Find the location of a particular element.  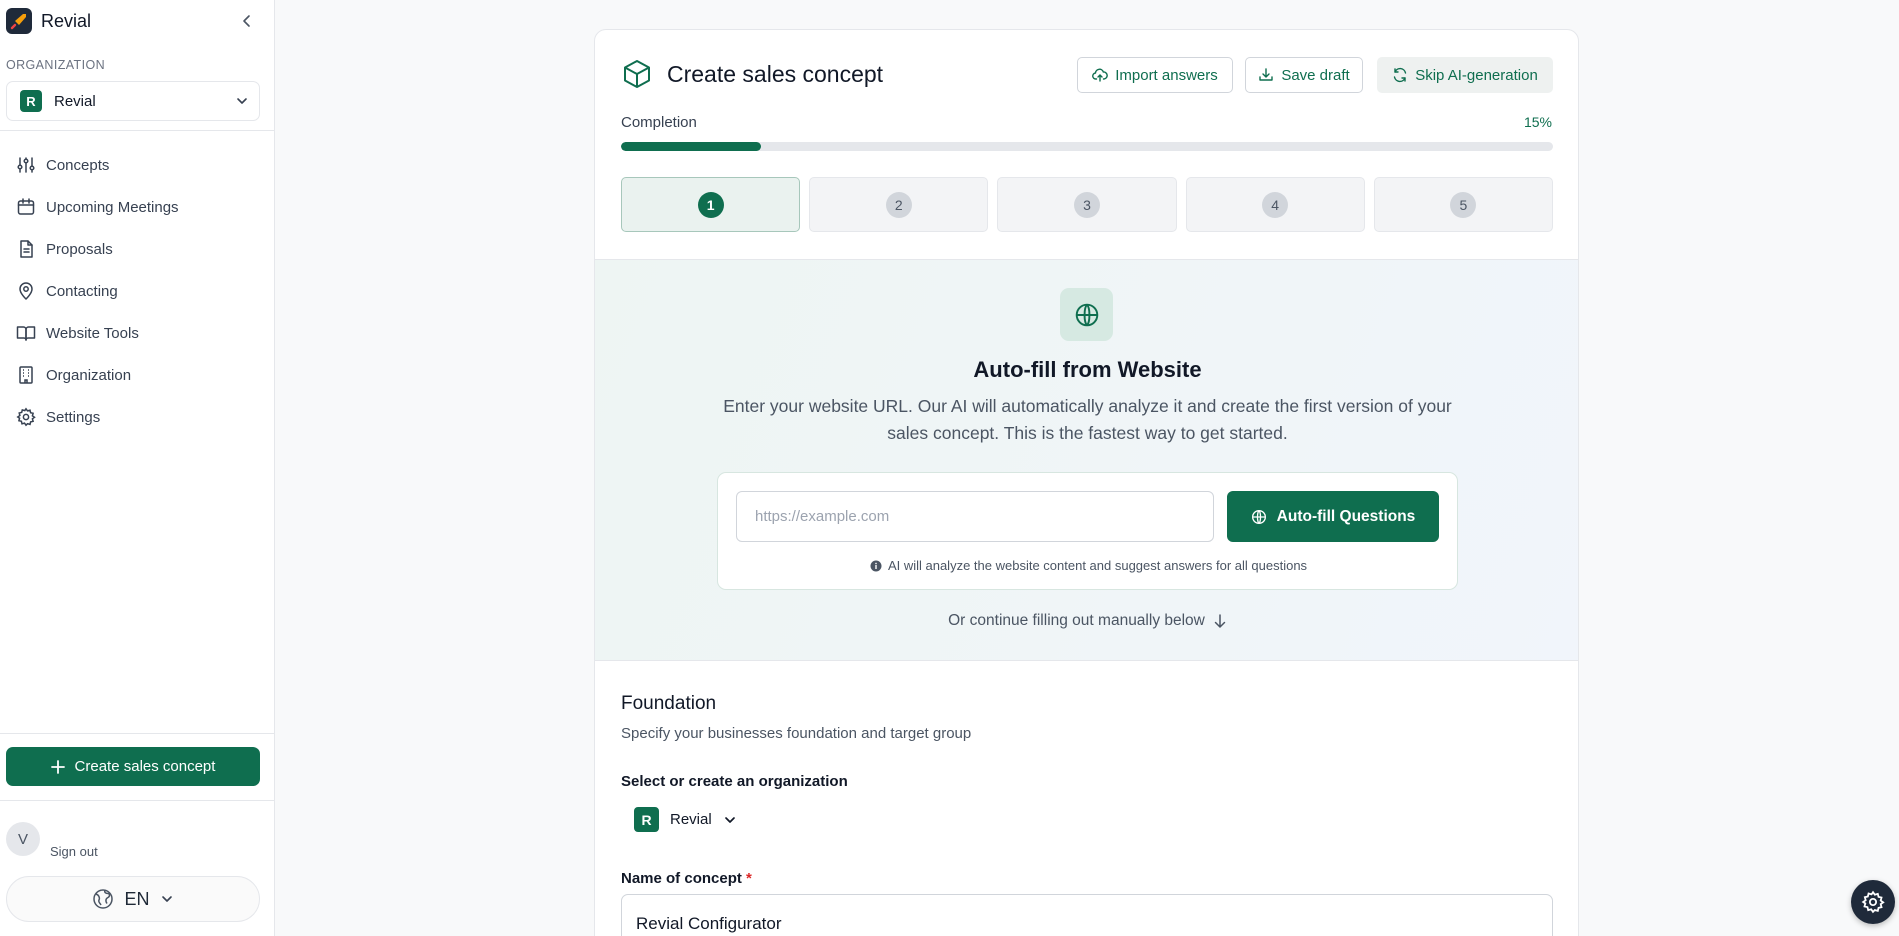

autofill-questions-button: Auto-fill Questions is located at coordinates (1333, 516).